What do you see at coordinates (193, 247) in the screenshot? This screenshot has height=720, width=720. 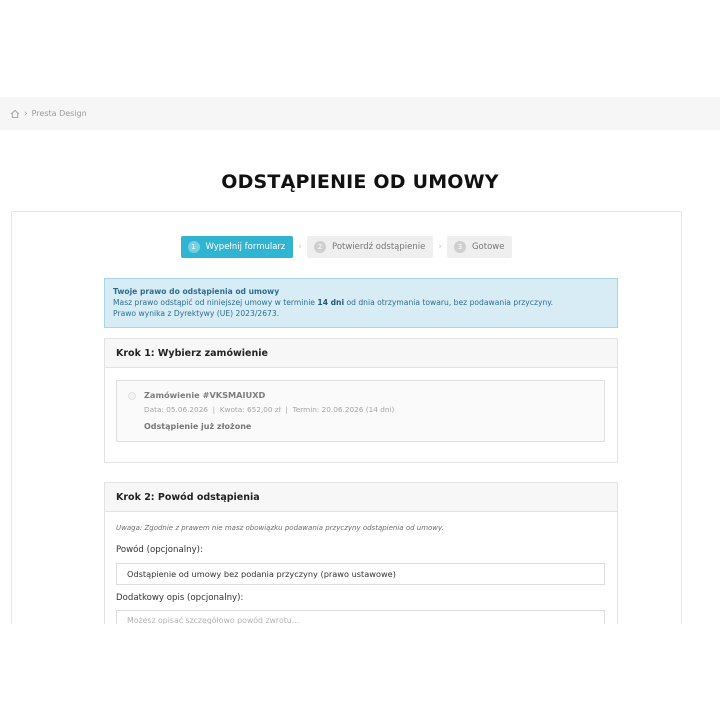 I see `step-number: 1` at bounding box center [193, 247].